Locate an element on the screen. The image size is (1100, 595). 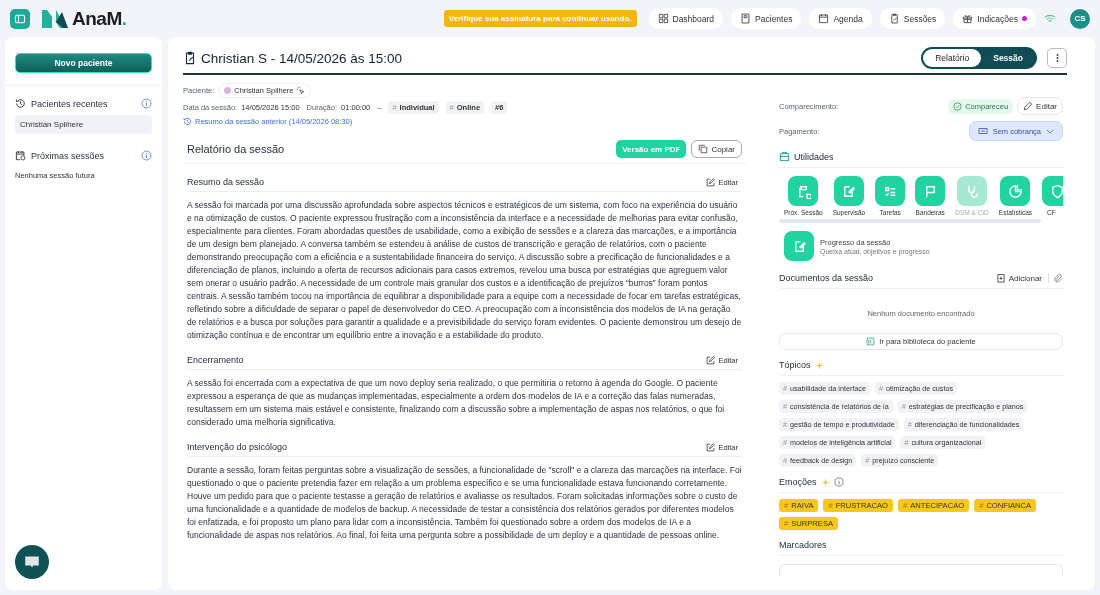
library-icon is located at coordinates (871, 341).